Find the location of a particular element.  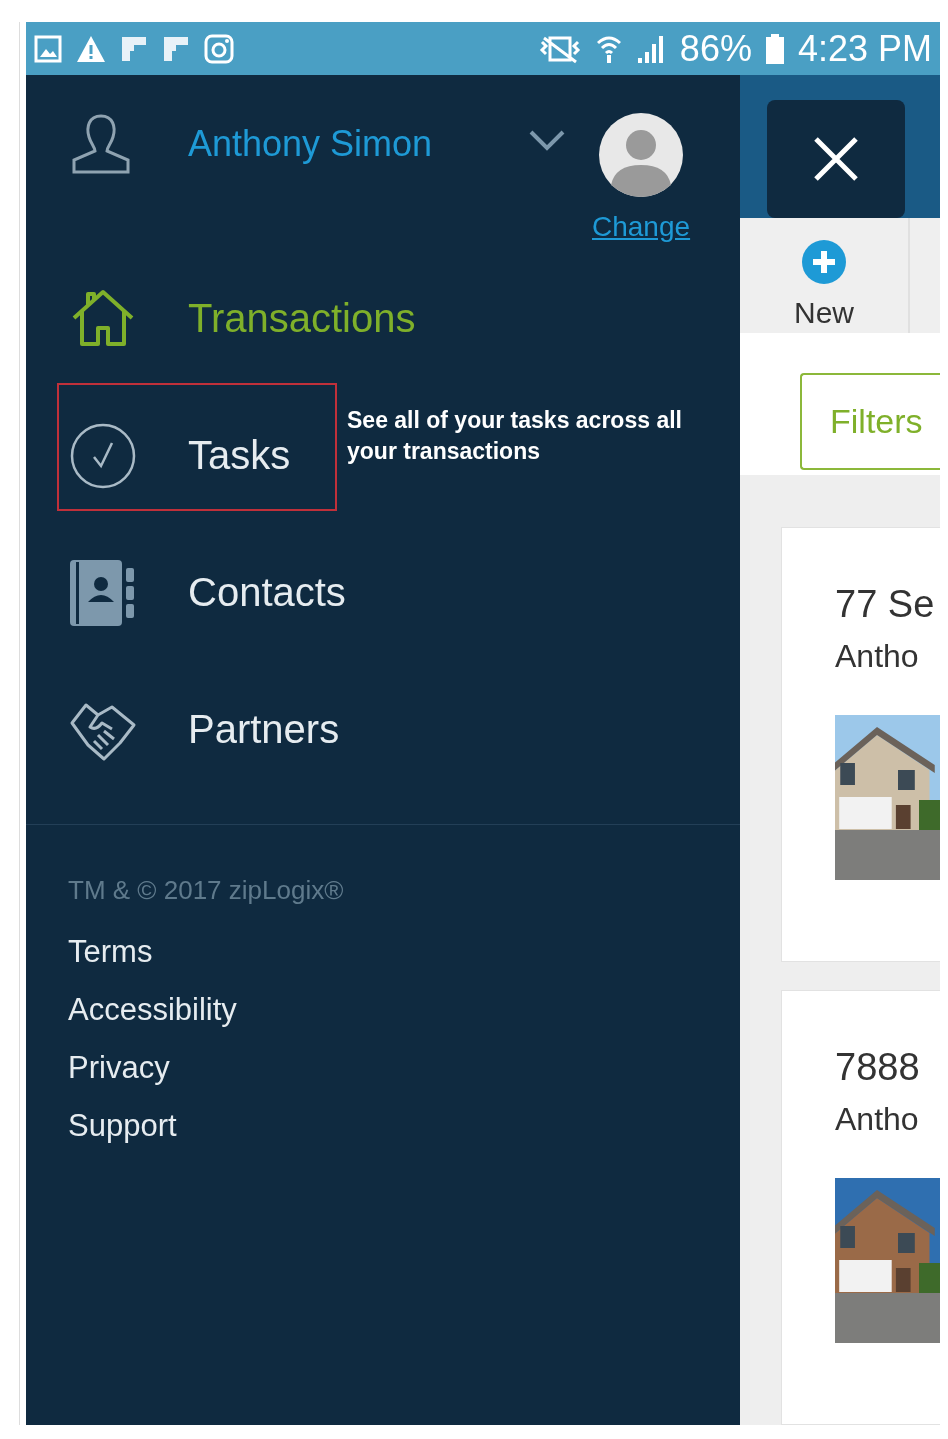

close-icon is located at coordinates (836, 159).